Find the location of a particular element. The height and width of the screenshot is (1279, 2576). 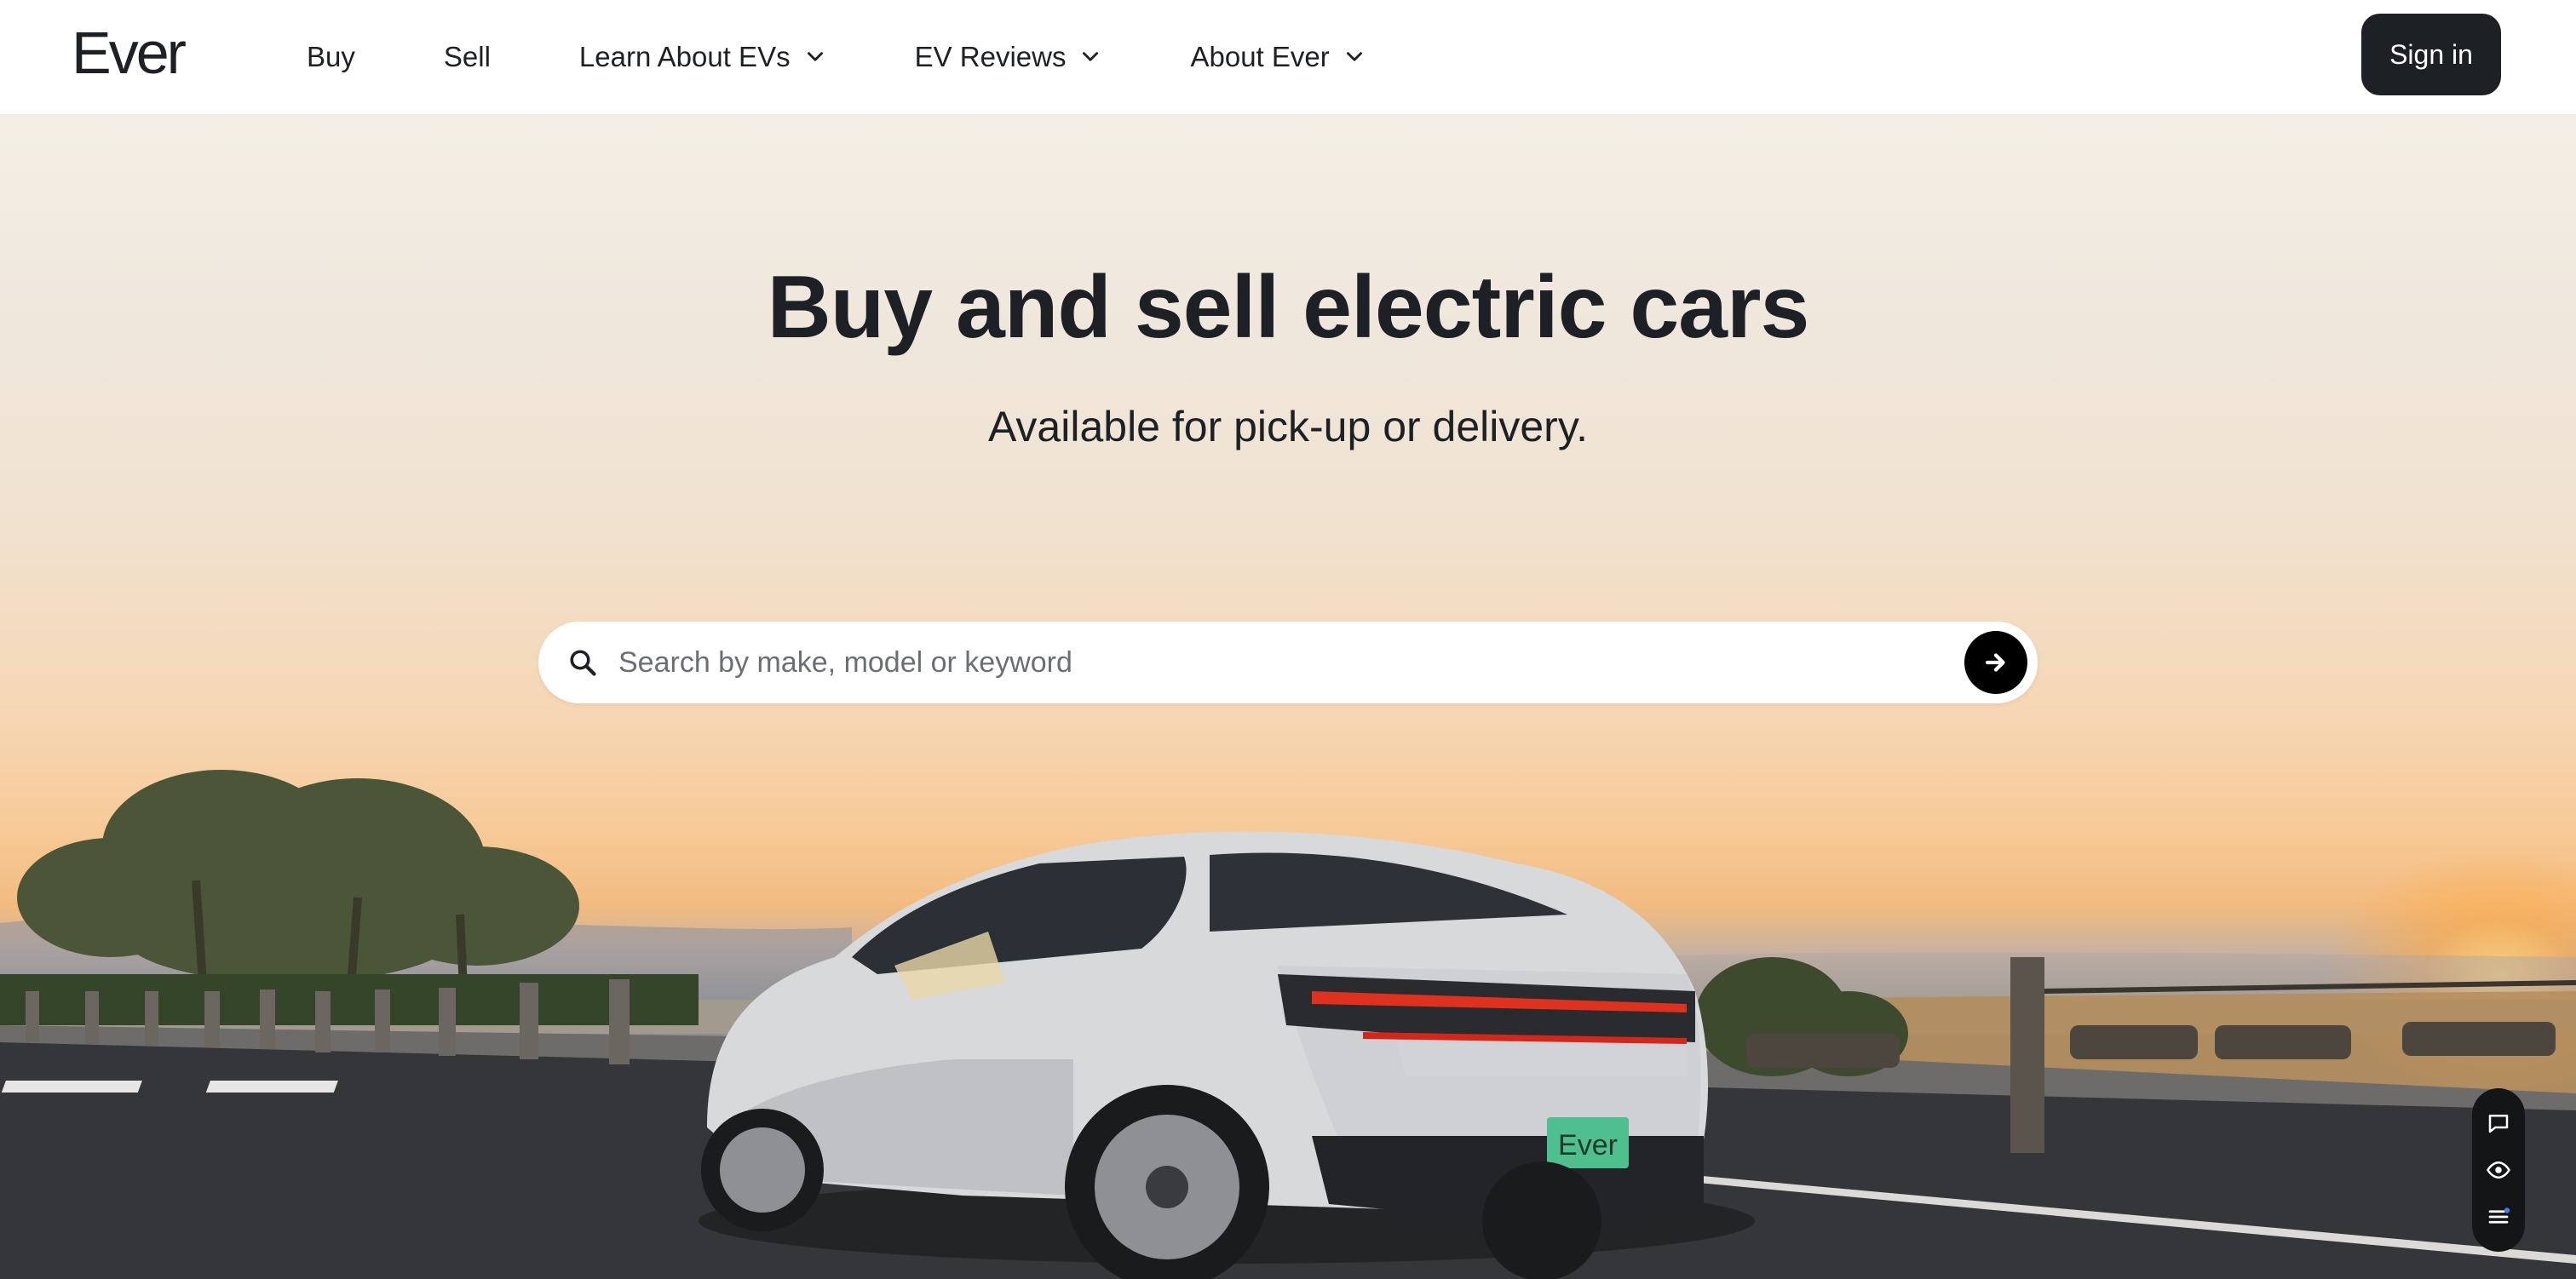

nav-item-ev-reviews: EV Reviews is located at coordinates (1009, 57).